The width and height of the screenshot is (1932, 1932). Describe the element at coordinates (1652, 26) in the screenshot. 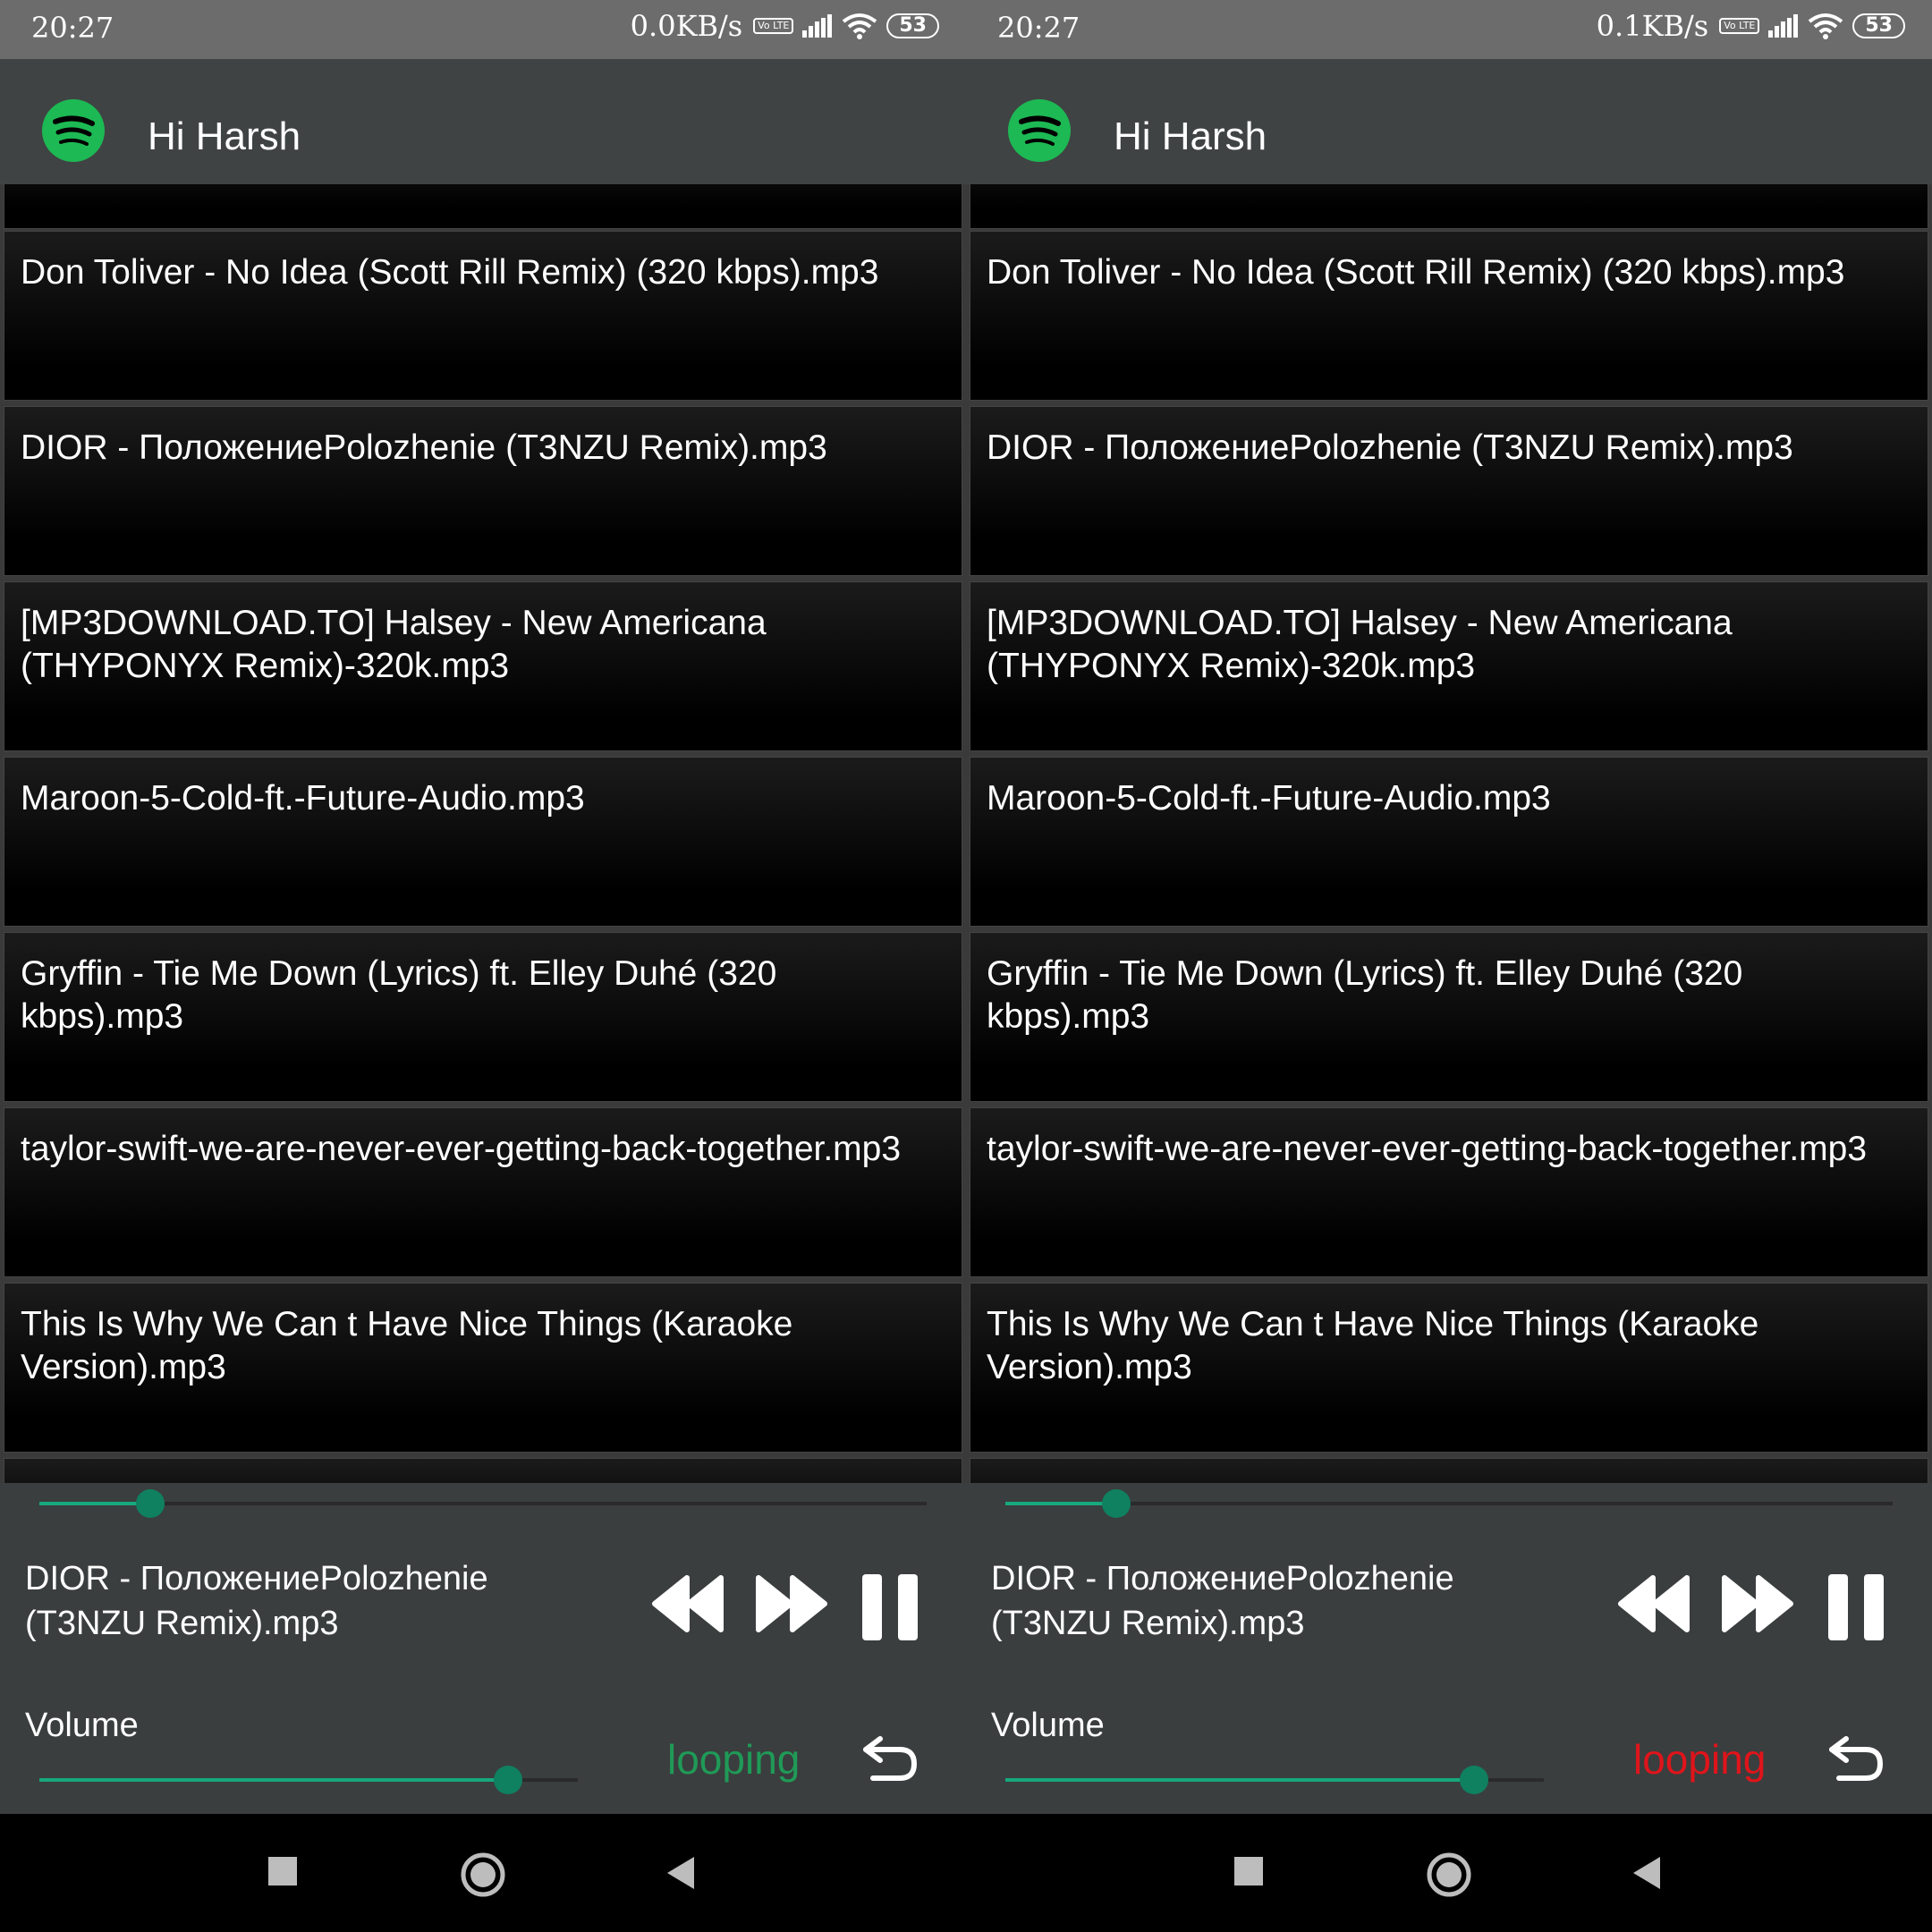

I see `network-speed: 0.1KB/s` at that location.